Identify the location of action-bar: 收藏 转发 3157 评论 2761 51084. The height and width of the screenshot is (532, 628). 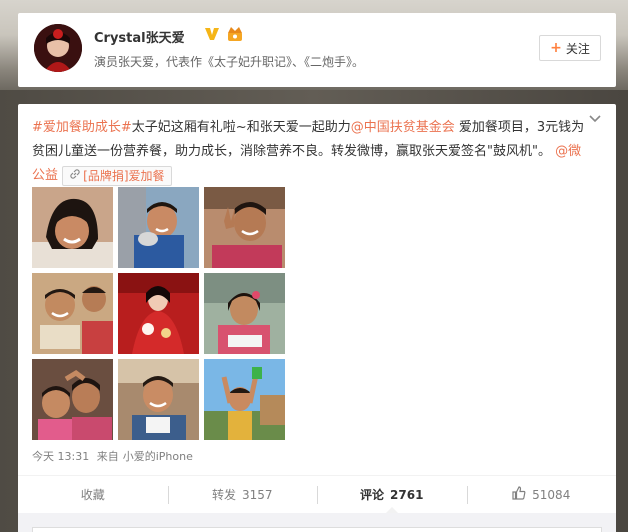
(317, 494).